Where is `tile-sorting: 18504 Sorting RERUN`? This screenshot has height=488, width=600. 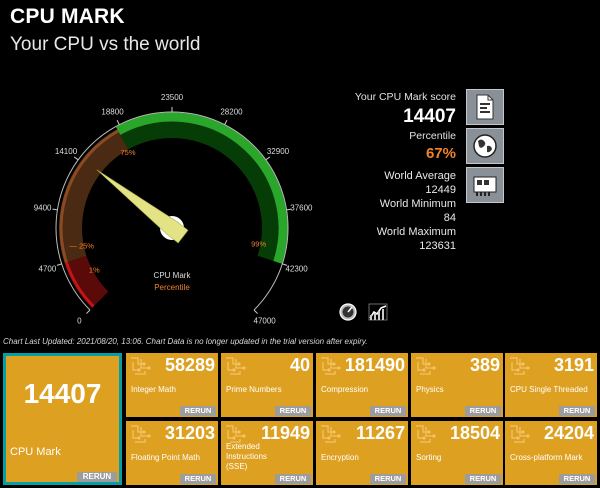 tile-sorting: 18504 Sorting RERUN is located at coordinates (457, 453).